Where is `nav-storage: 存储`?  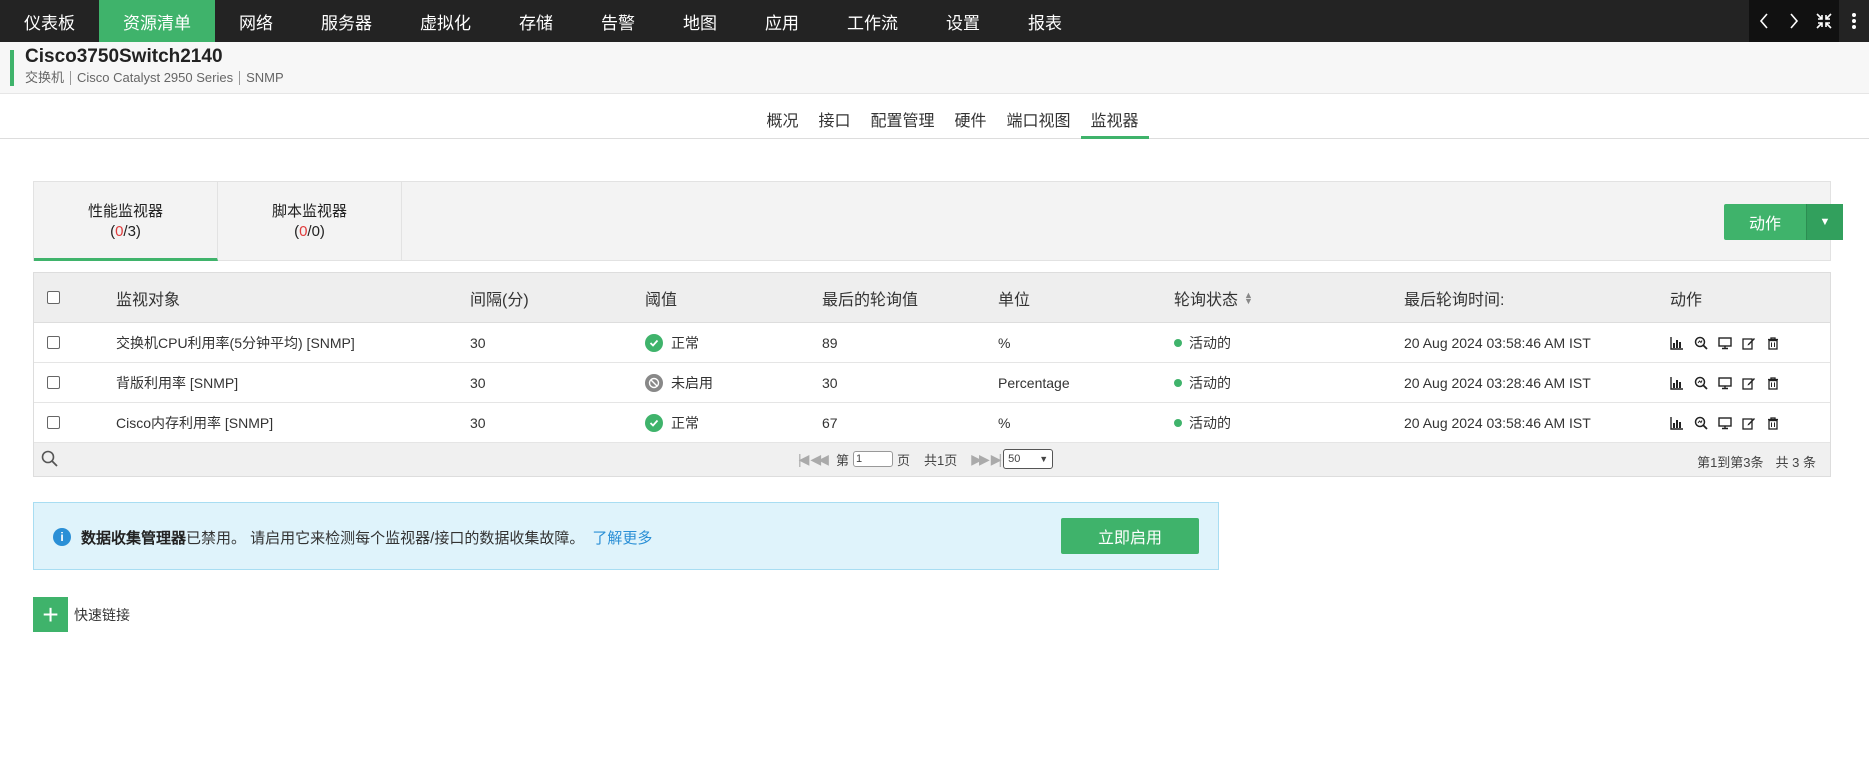 nav-storage: 存储 is located at coordinates (536, 21).